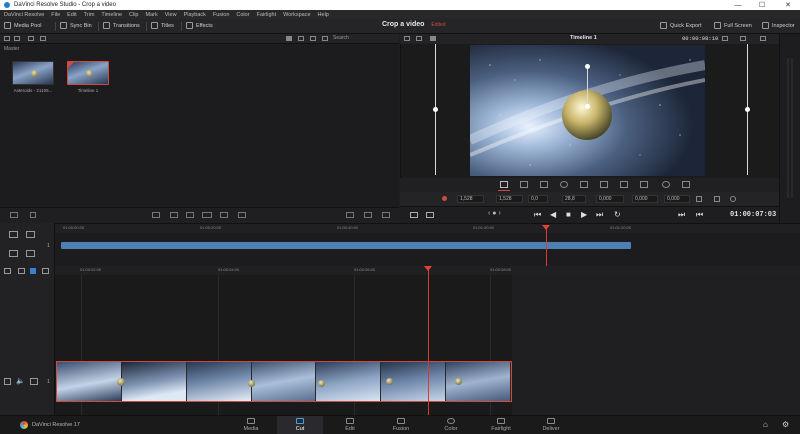 The width and height of the screenshot is (800, 434). Describe the element at coordinates (551, 424) in the screenshot. I see `page-deliver: Deliver` at that location.